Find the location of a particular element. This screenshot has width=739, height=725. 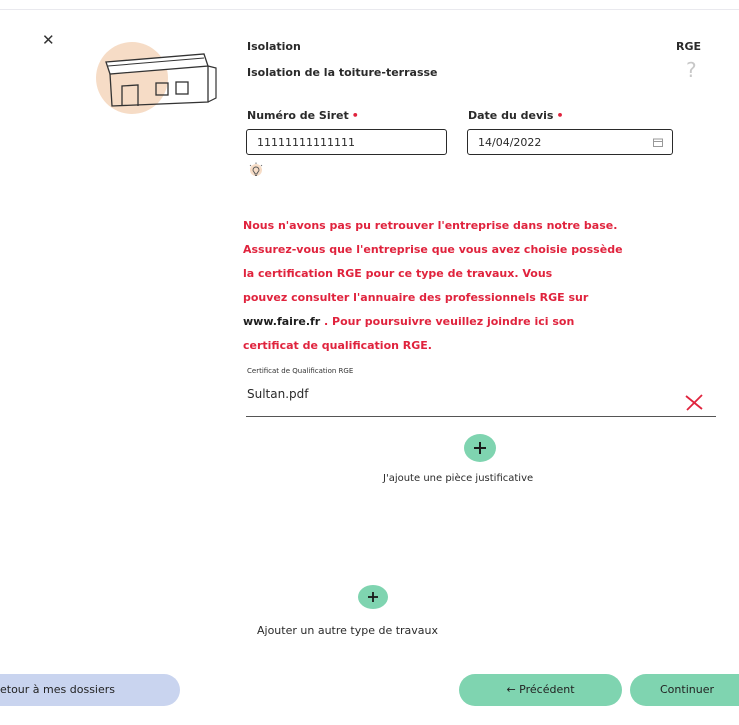

question-mark-icon: ? is located at coordinates (691, 70).